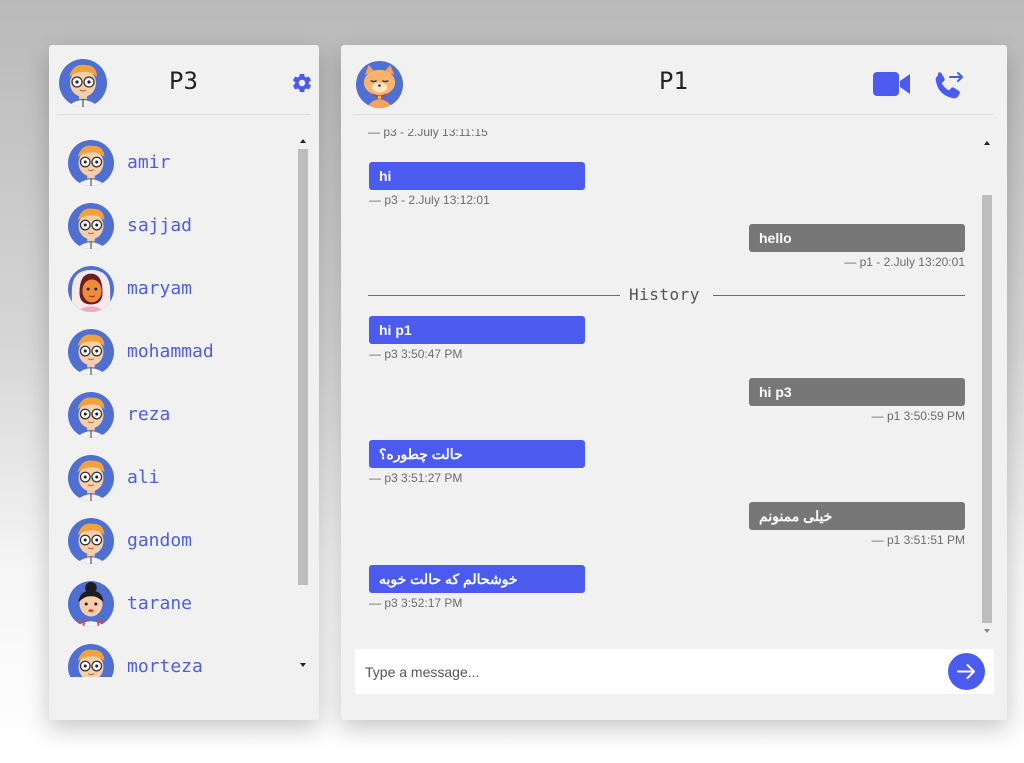 This screenshot has height=763, width=1024. I want to click on history-label: History, so click(664, 294).